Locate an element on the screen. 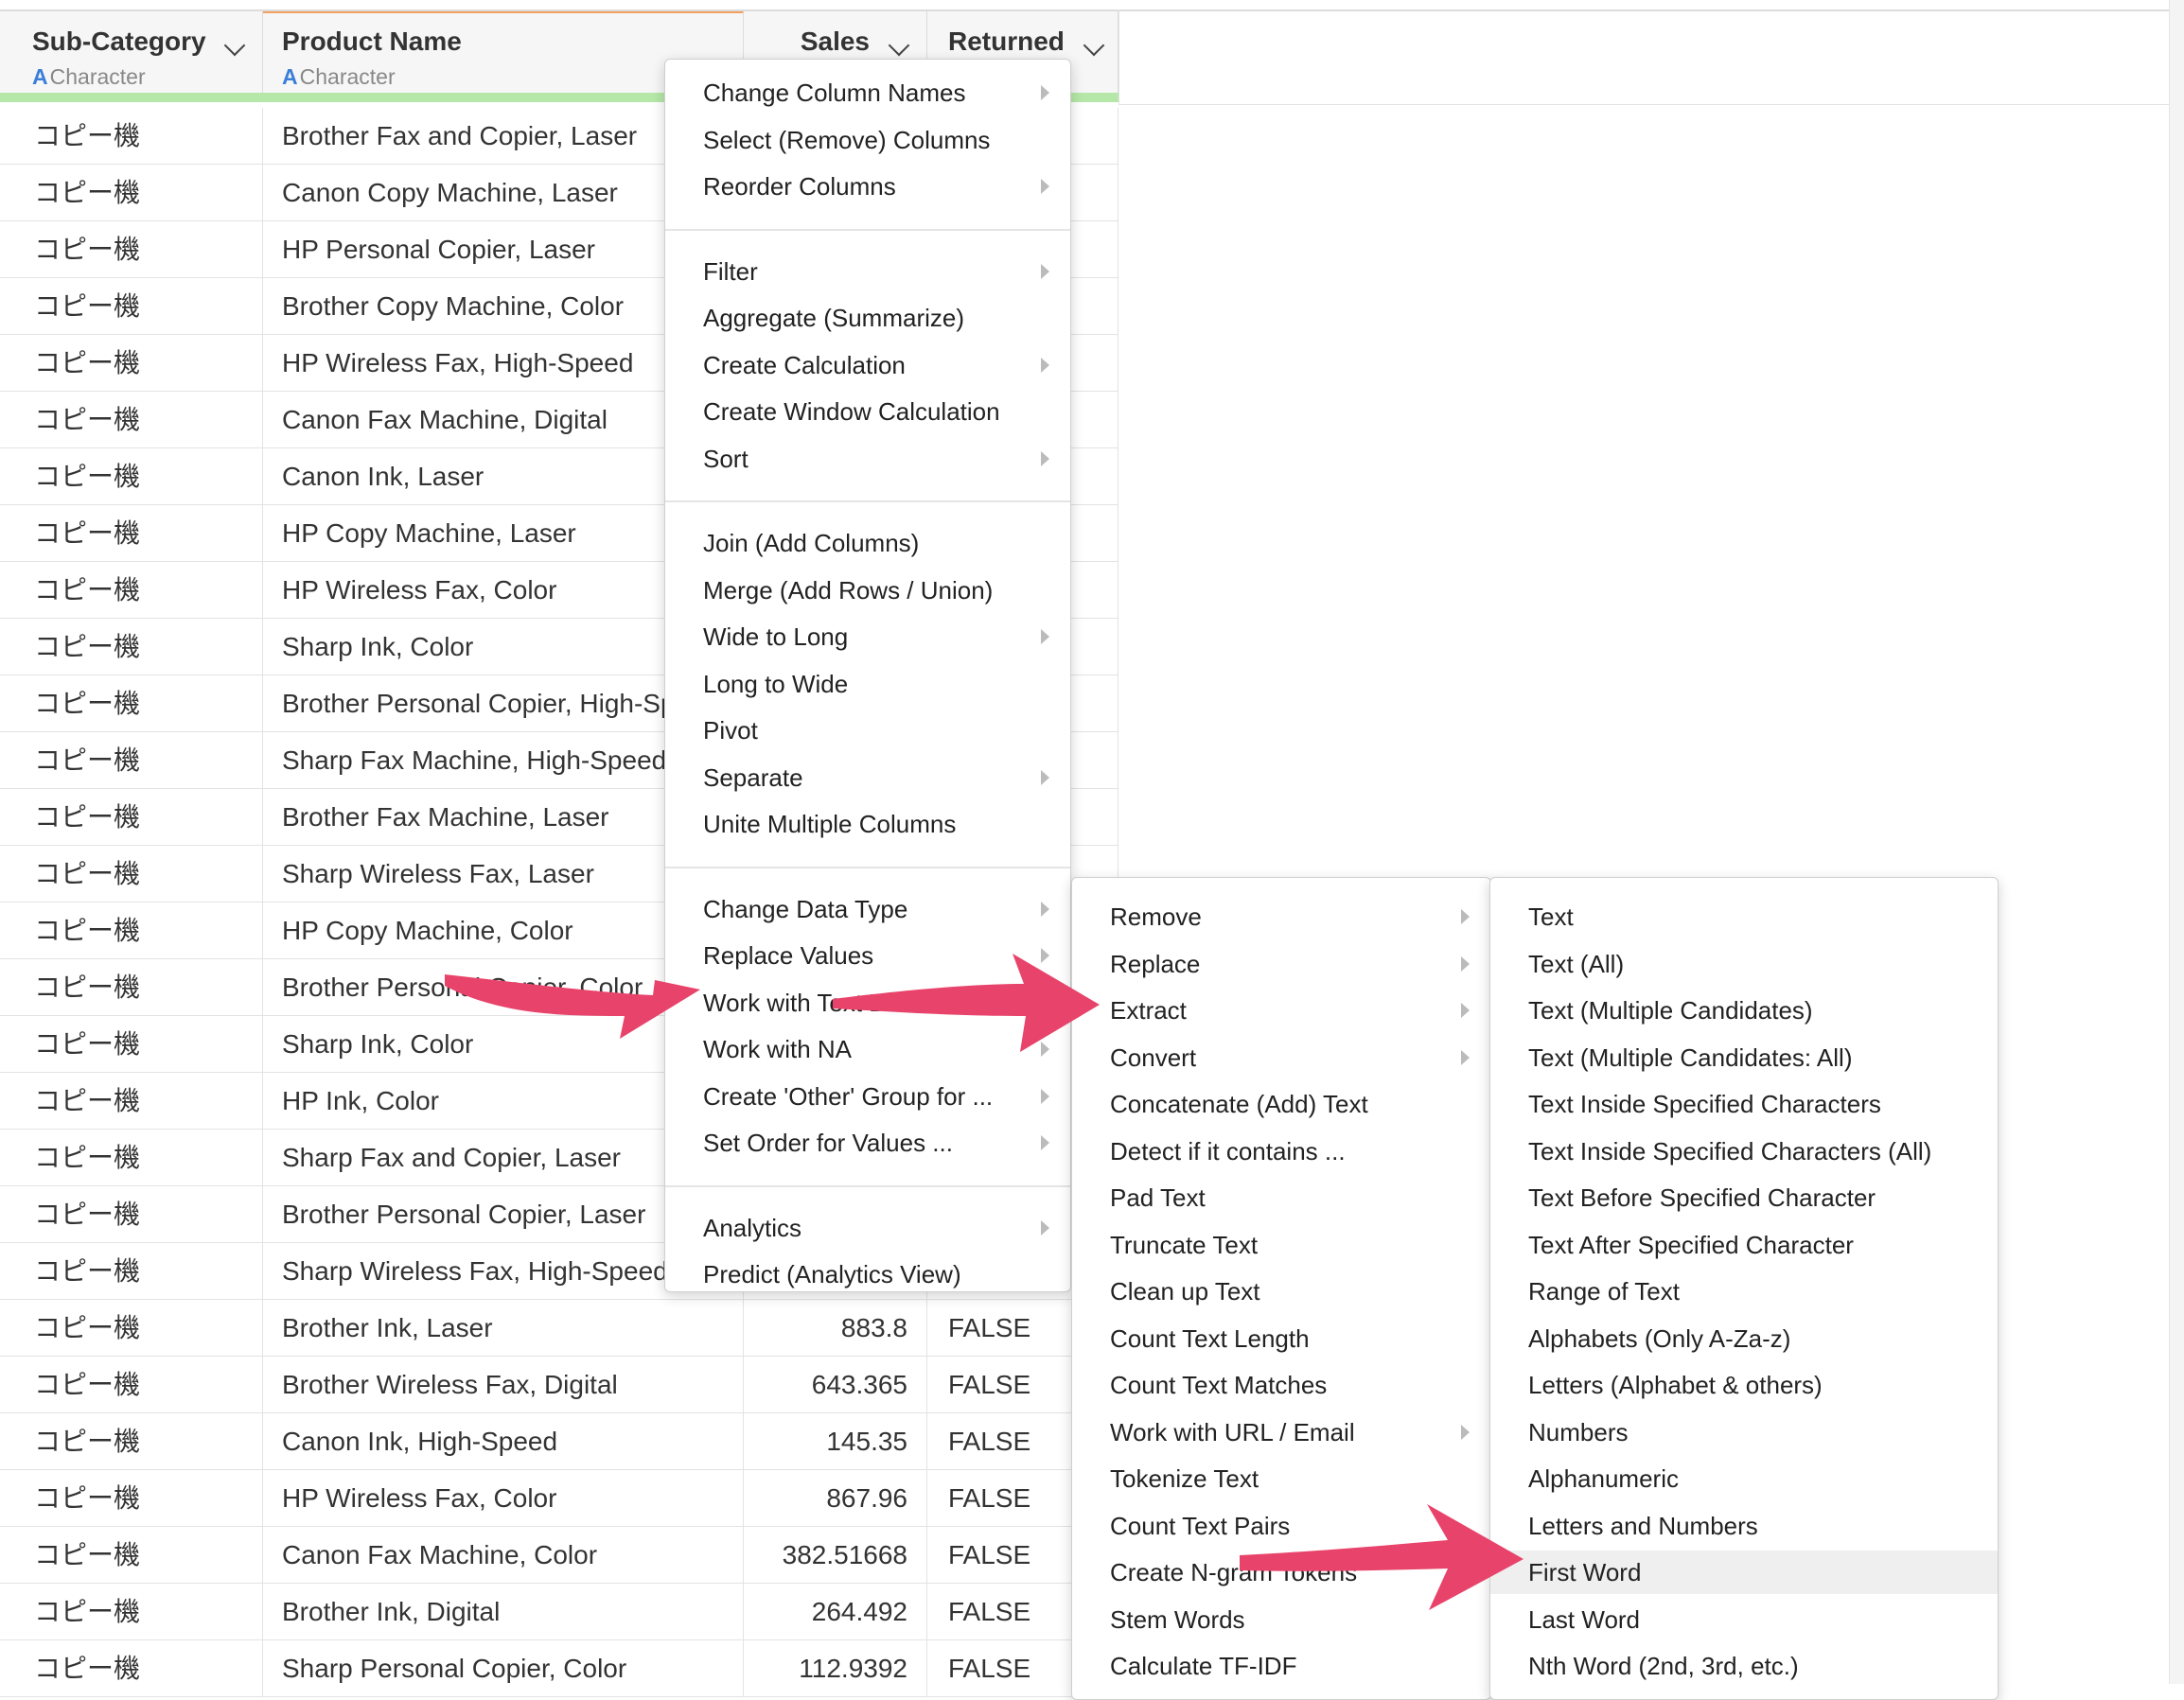 The height and width of the screenshot is (1700, 2184). cell-product-name: Sharp Personal Copier, Color is located at coordinates (503, 1669).